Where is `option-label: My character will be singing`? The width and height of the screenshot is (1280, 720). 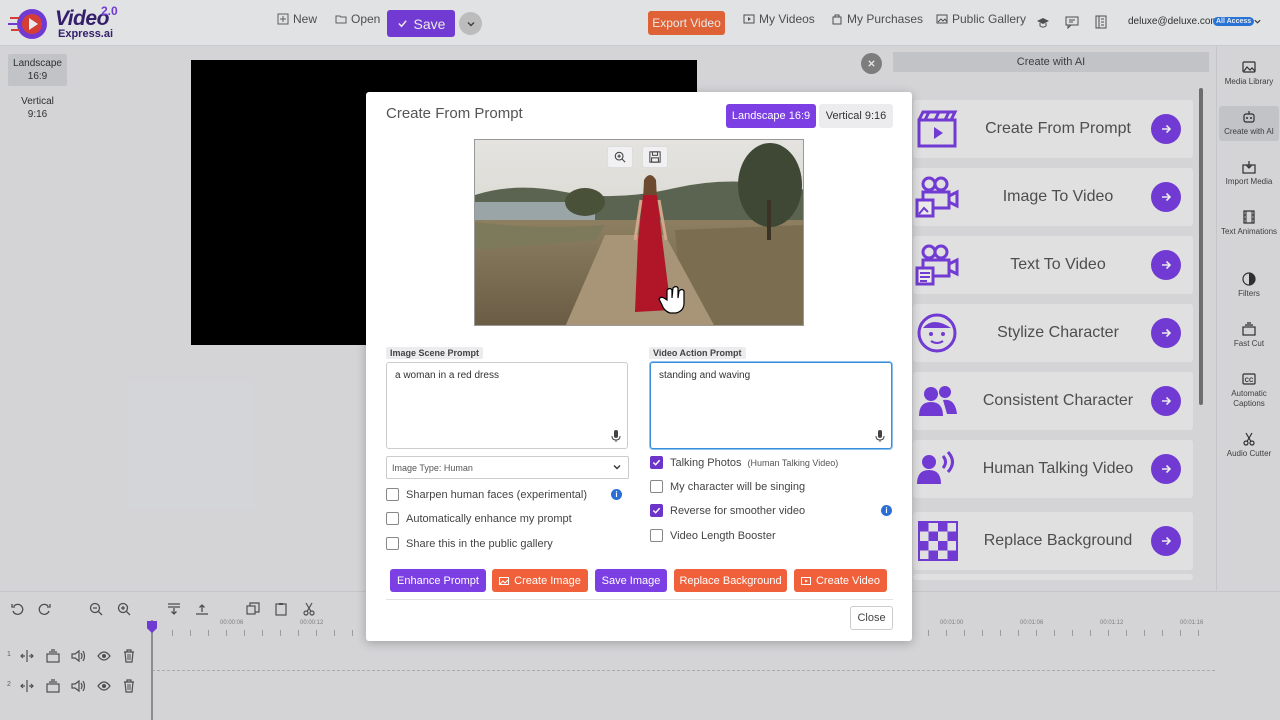
option-label: My character will be singing is located at coordinates (738, 486).